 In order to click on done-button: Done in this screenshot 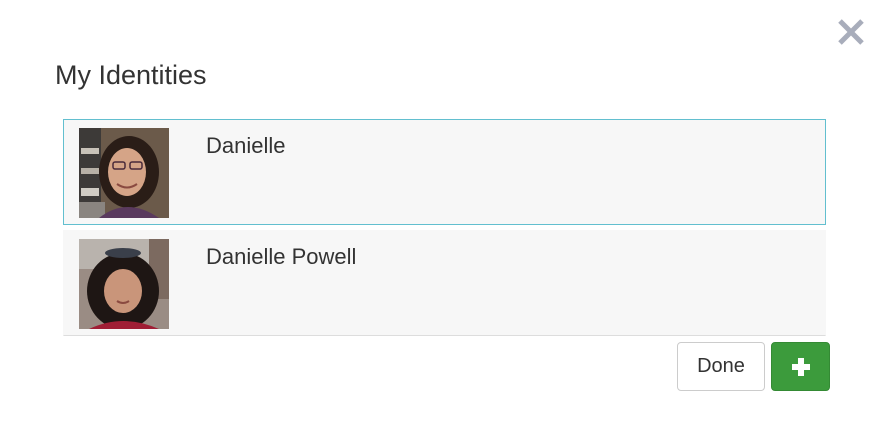, I will do `click(721, 366)`.